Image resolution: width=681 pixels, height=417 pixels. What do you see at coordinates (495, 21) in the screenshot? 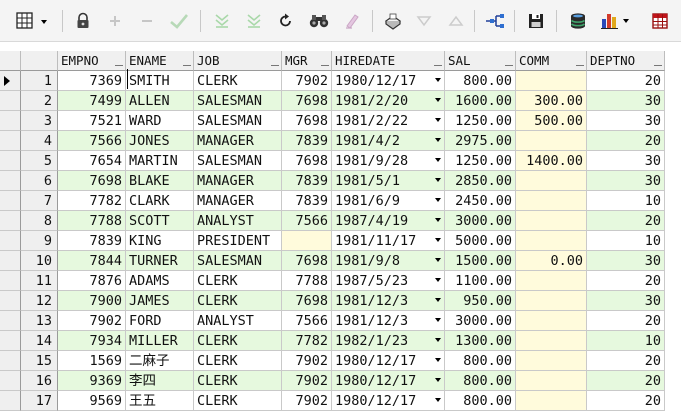
I see `tree-view-button` at bounding box center [495, 21].